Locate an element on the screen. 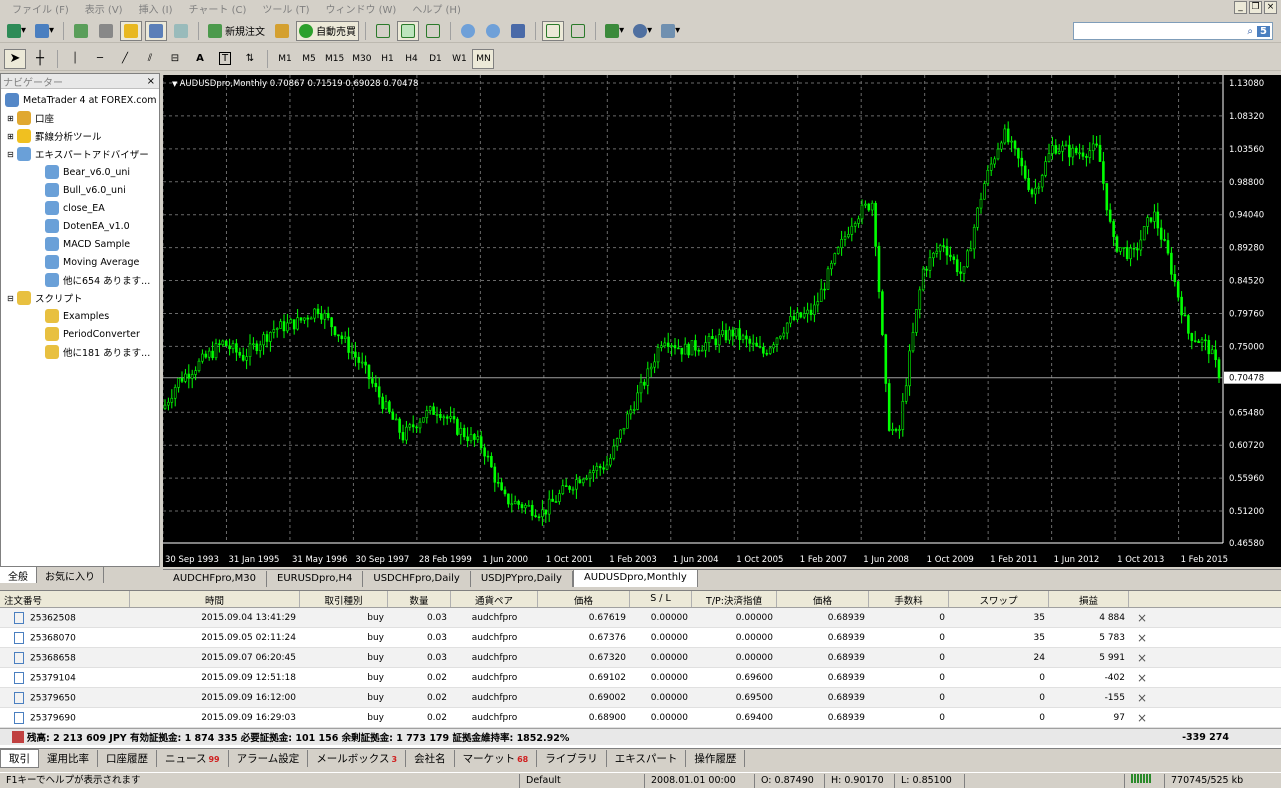  cursor-tool: ➤ is located at coordinates (15, 58).